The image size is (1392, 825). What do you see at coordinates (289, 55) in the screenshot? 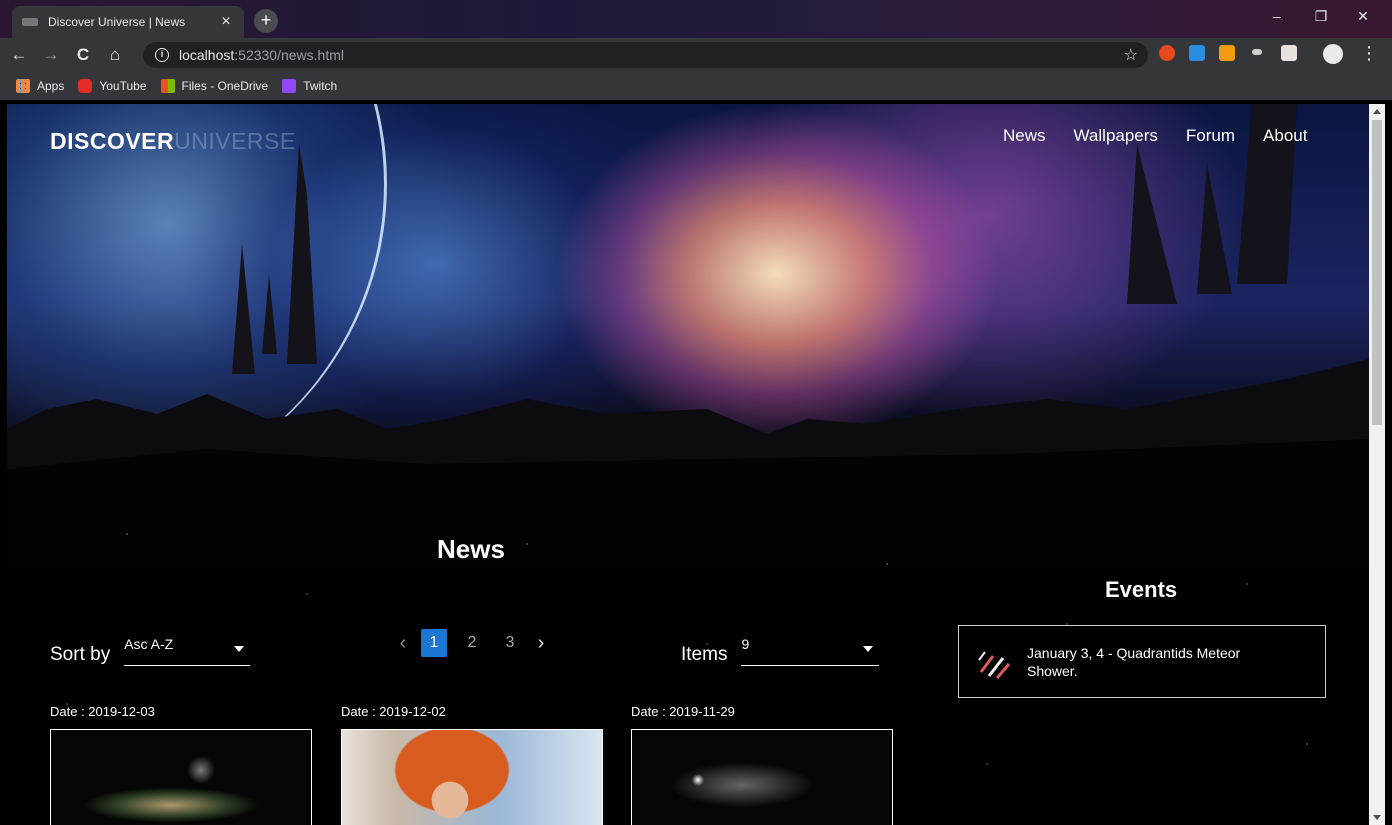
I see `url-path: :52330/news.html` at bounding box center [289, 55].